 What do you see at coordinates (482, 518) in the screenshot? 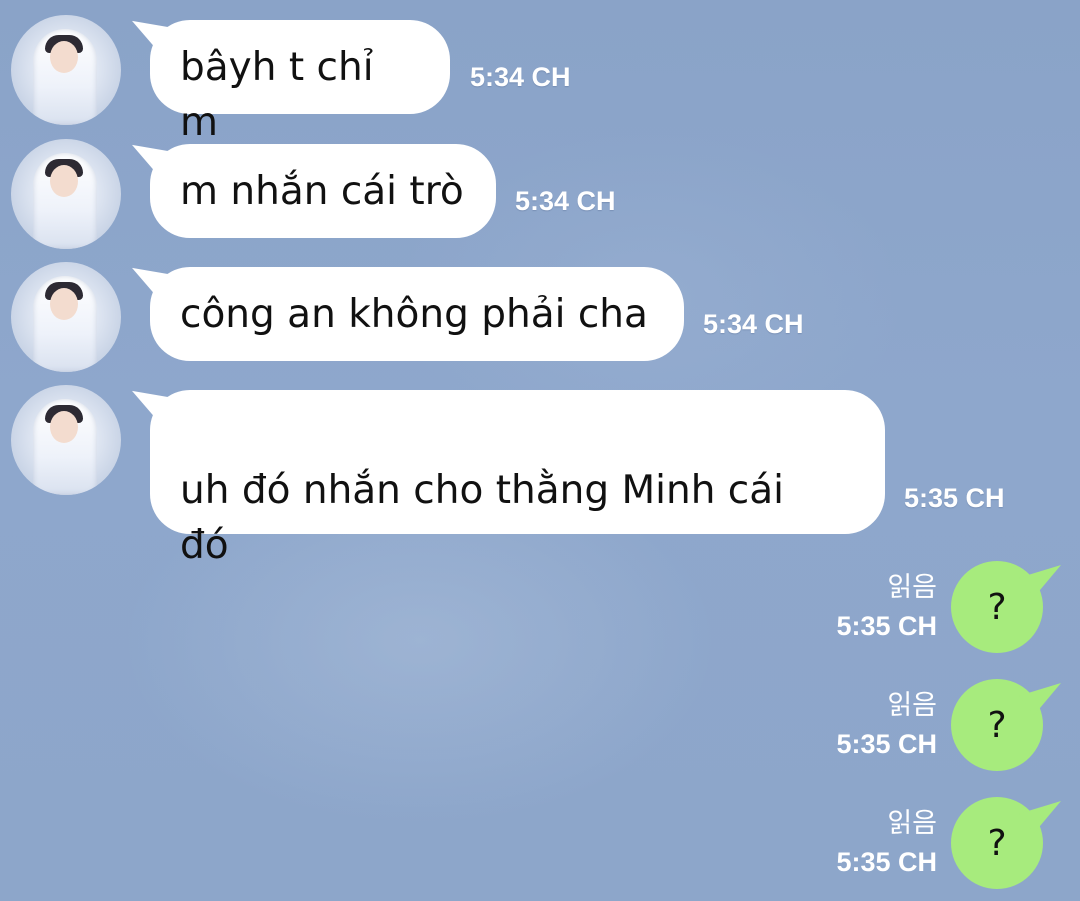
I see `message-text: uh đó nhắn cho thằng Minh cái đó` at bounding box center [482, 518].